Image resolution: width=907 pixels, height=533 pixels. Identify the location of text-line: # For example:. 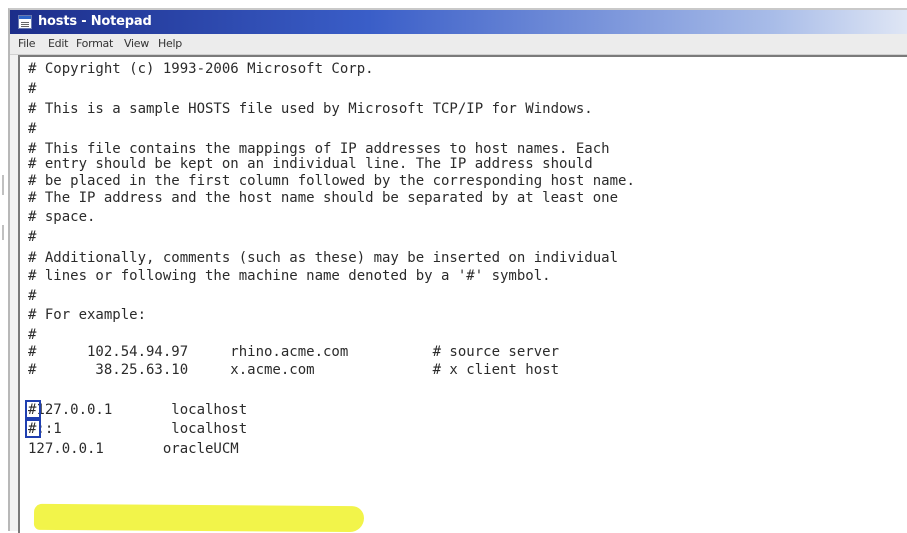
(87, 315).